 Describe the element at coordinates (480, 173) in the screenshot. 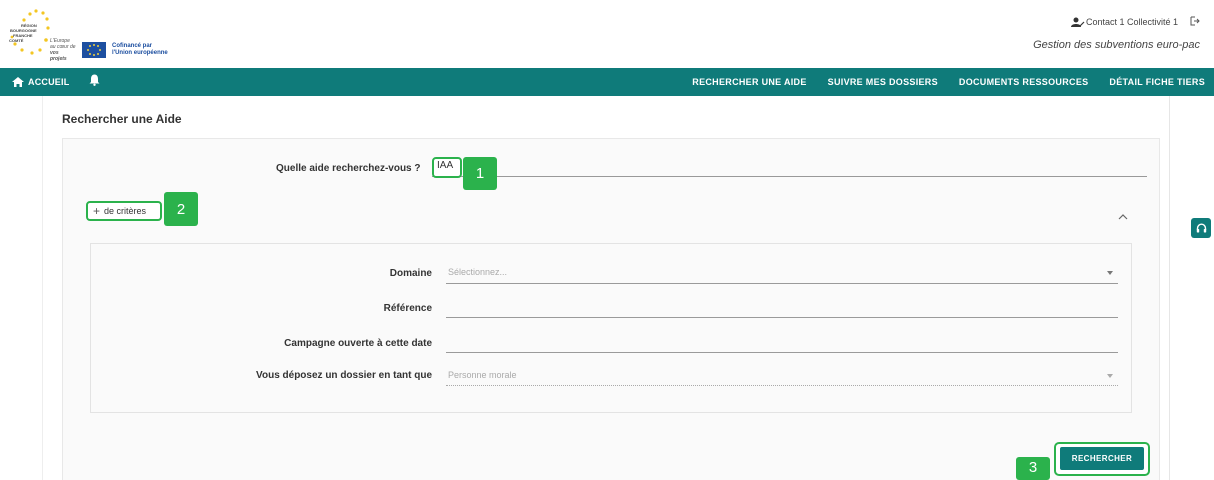

I see `annotation-badge-1: 1` at that location.